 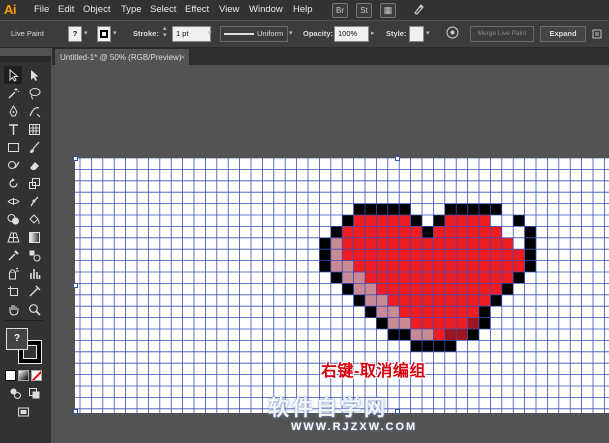 I want to click on style-dropdown-icon: ▾, so click(x=428, y=33).